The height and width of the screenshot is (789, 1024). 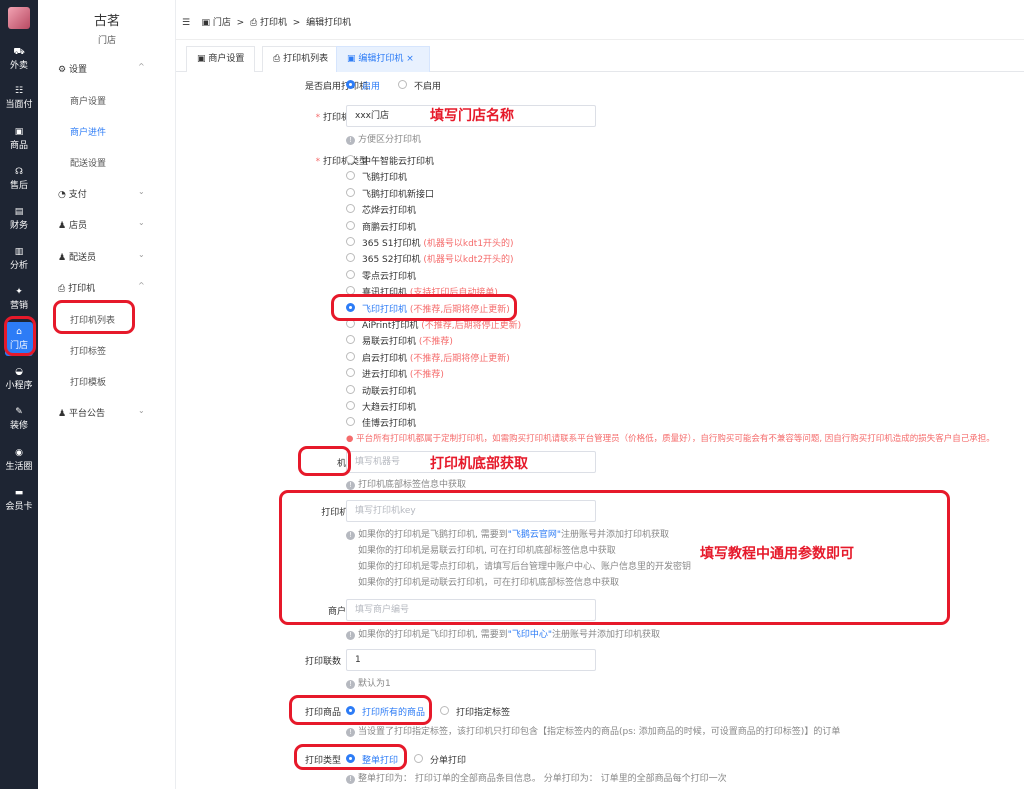 I want to click on enable-off-radio, so click(x=402, y=84).